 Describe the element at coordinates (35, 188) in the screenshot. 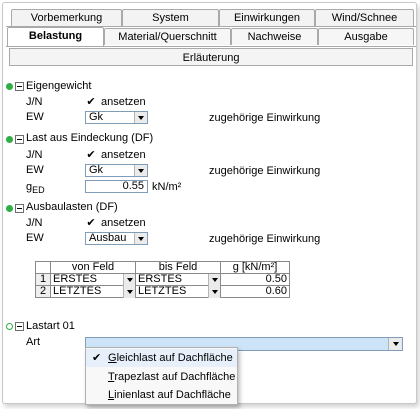

I see `ged-label: gED` at that location.